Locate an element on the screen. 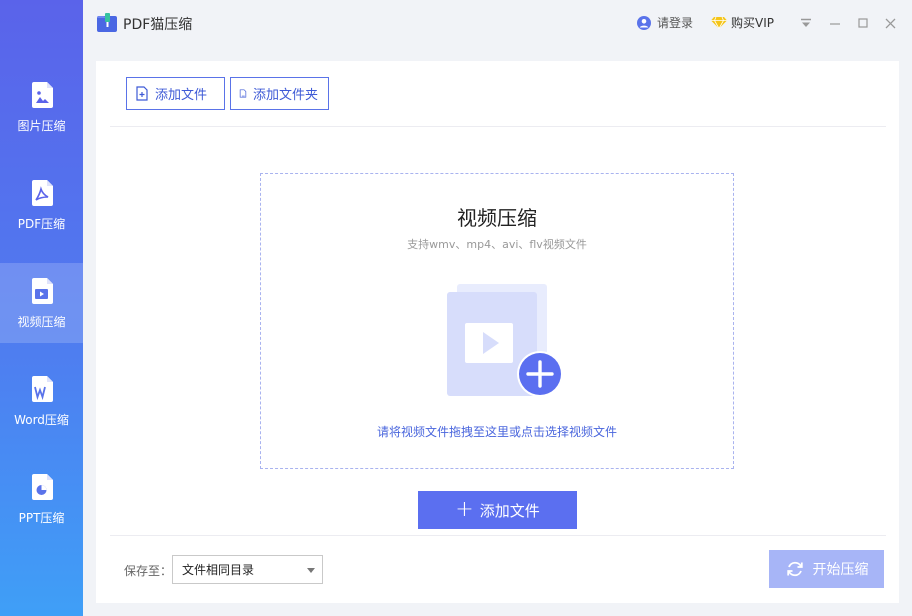 Image resolution: width=912 pixels, height=616 pixels. word-file-icon is located at coordinates (42, 389).